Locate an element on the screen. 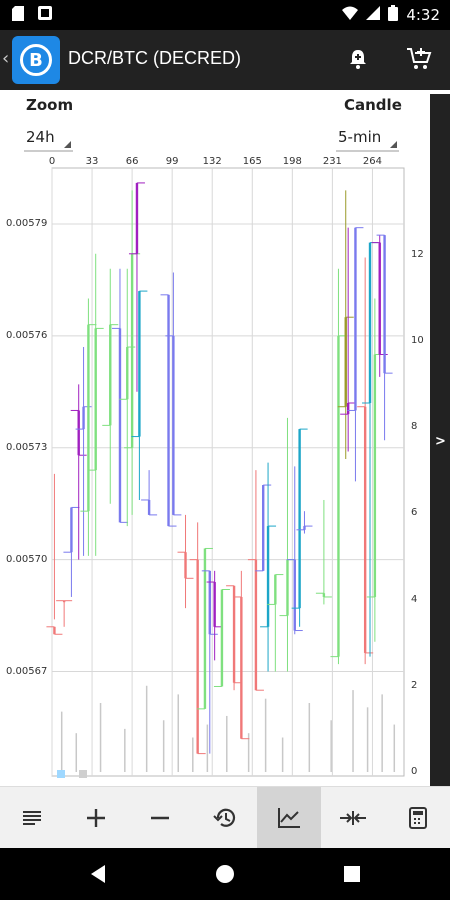 The height and width of the screenshot is (900, 450). side-panel-toggle: > is located at coordinates (440, 440).